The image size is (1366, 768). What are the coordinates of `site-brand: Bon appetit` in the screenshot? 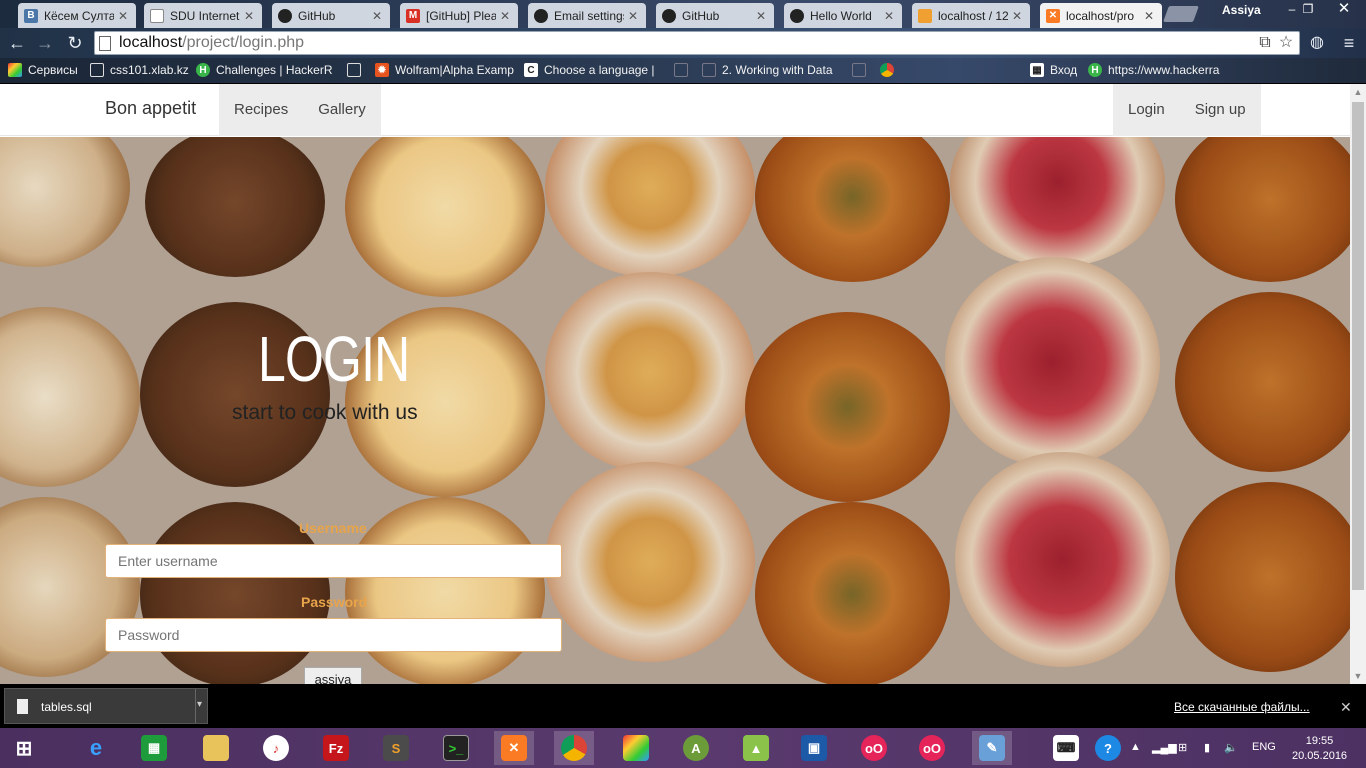 It's located at (150, 108).